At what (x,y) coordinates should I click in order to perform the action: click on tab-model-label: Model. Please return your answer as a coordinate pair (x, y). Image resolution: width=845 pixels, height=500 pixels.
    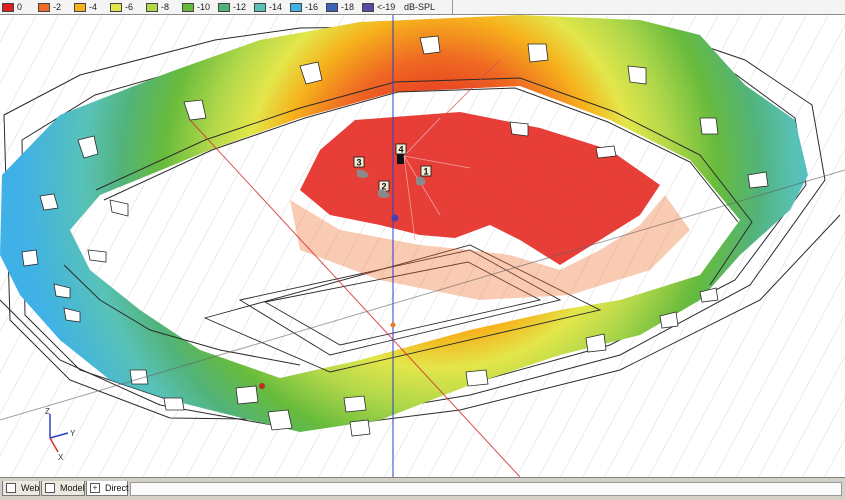
    Looking at the image, I should click on (72, 488).